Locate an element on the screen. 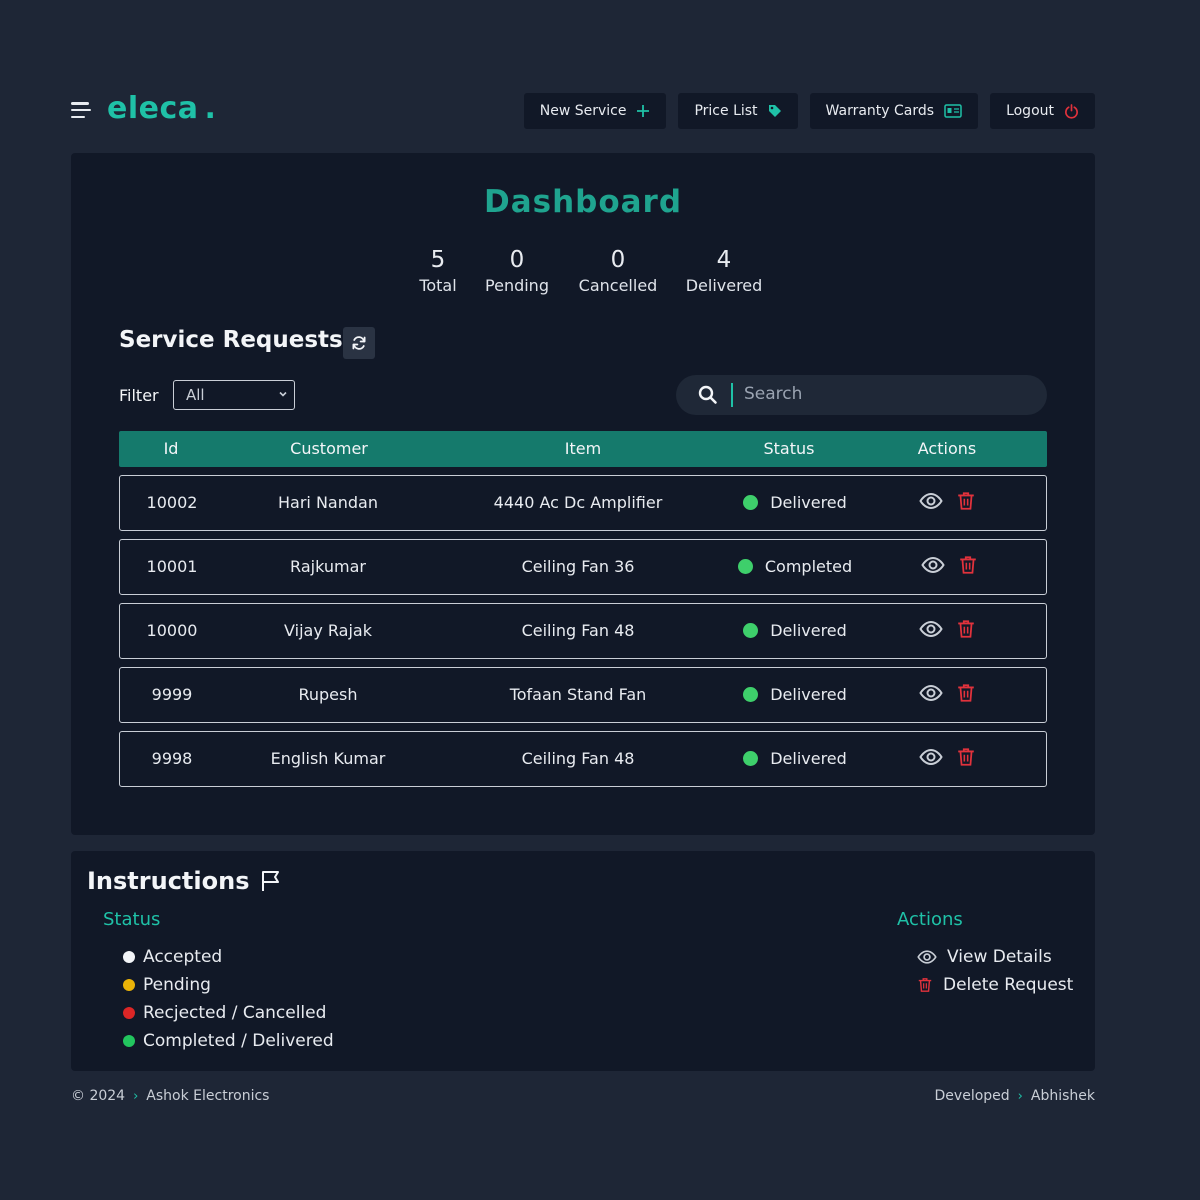 This screenshot has height=1200, width=1200. chevron-down-icon is located at coordinates (283, 394).